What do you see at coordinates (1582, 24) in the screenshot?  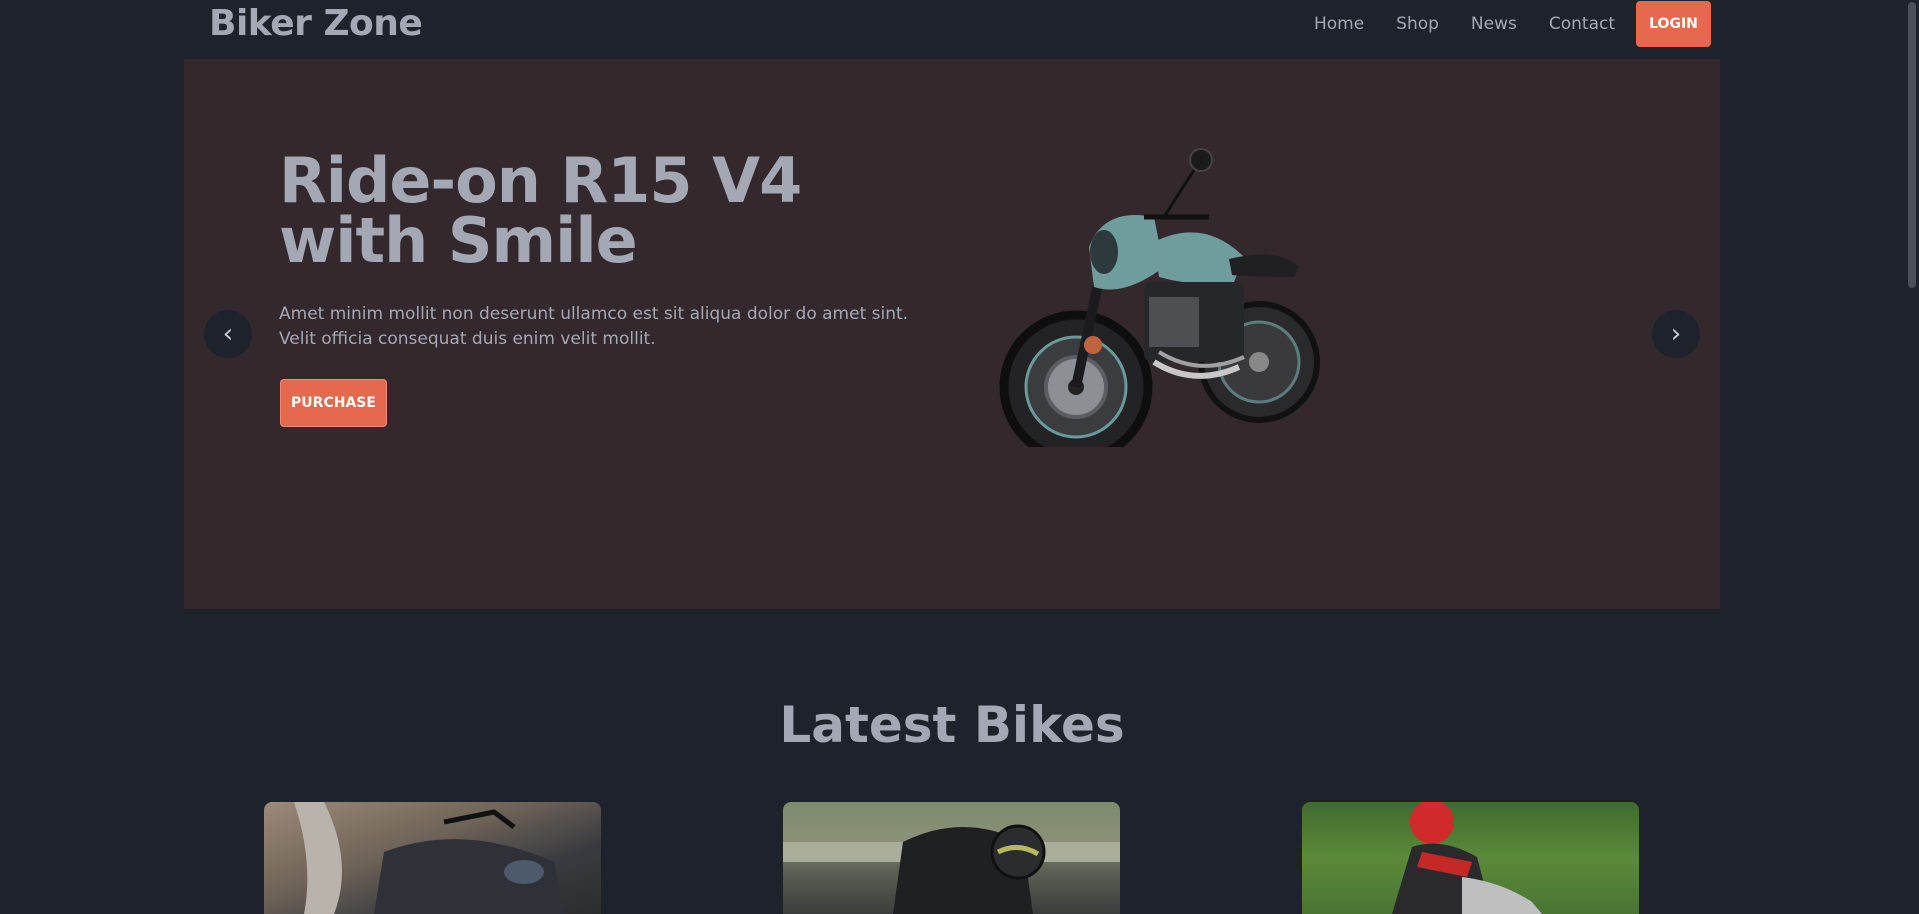 I see `nav-contact-link: Contact` at bounding box center [1582, 24].